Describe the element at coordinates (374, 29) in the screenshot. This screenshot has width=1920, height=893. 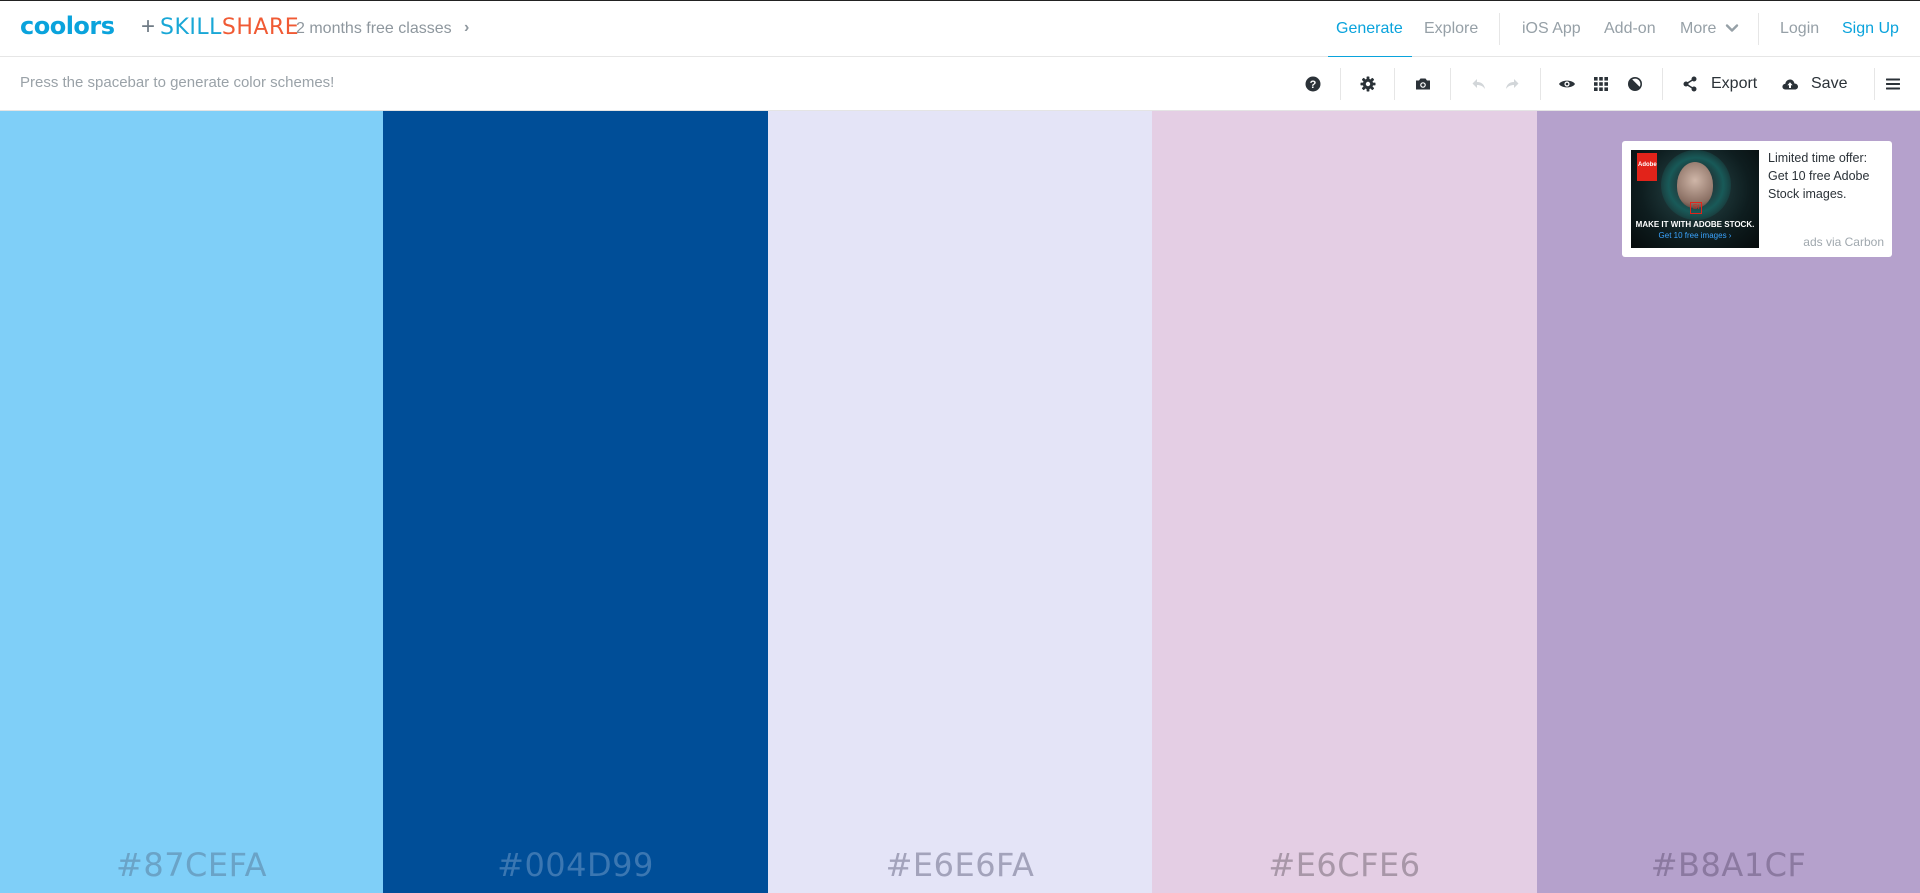
I see `promo-link: 2 months free classes` at that location.